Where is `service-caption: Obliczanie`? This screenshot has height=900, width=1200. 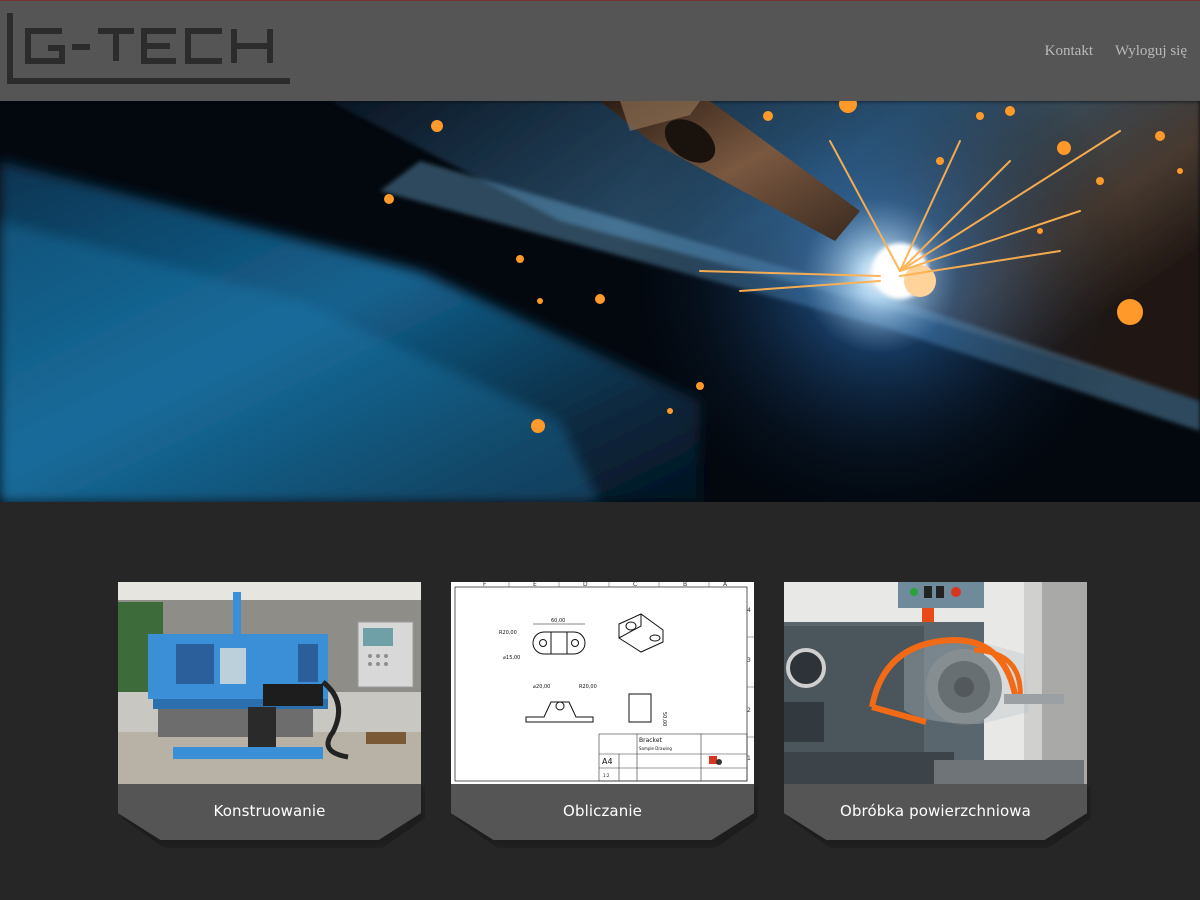 service-caption: Obliczanie is located at coordinates (602, 812).